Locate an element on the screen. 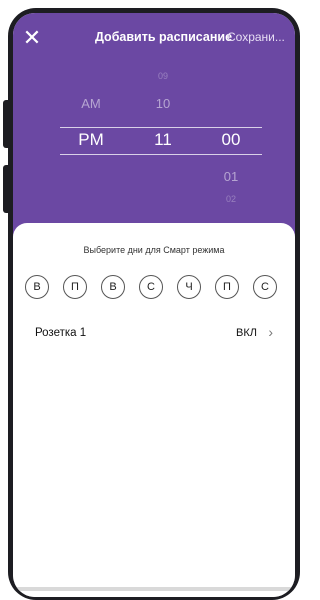 The width and height of the screenshot is (320, 600). days-label: Выберите дни для Смарт режима is located at coordinates (154, 250).